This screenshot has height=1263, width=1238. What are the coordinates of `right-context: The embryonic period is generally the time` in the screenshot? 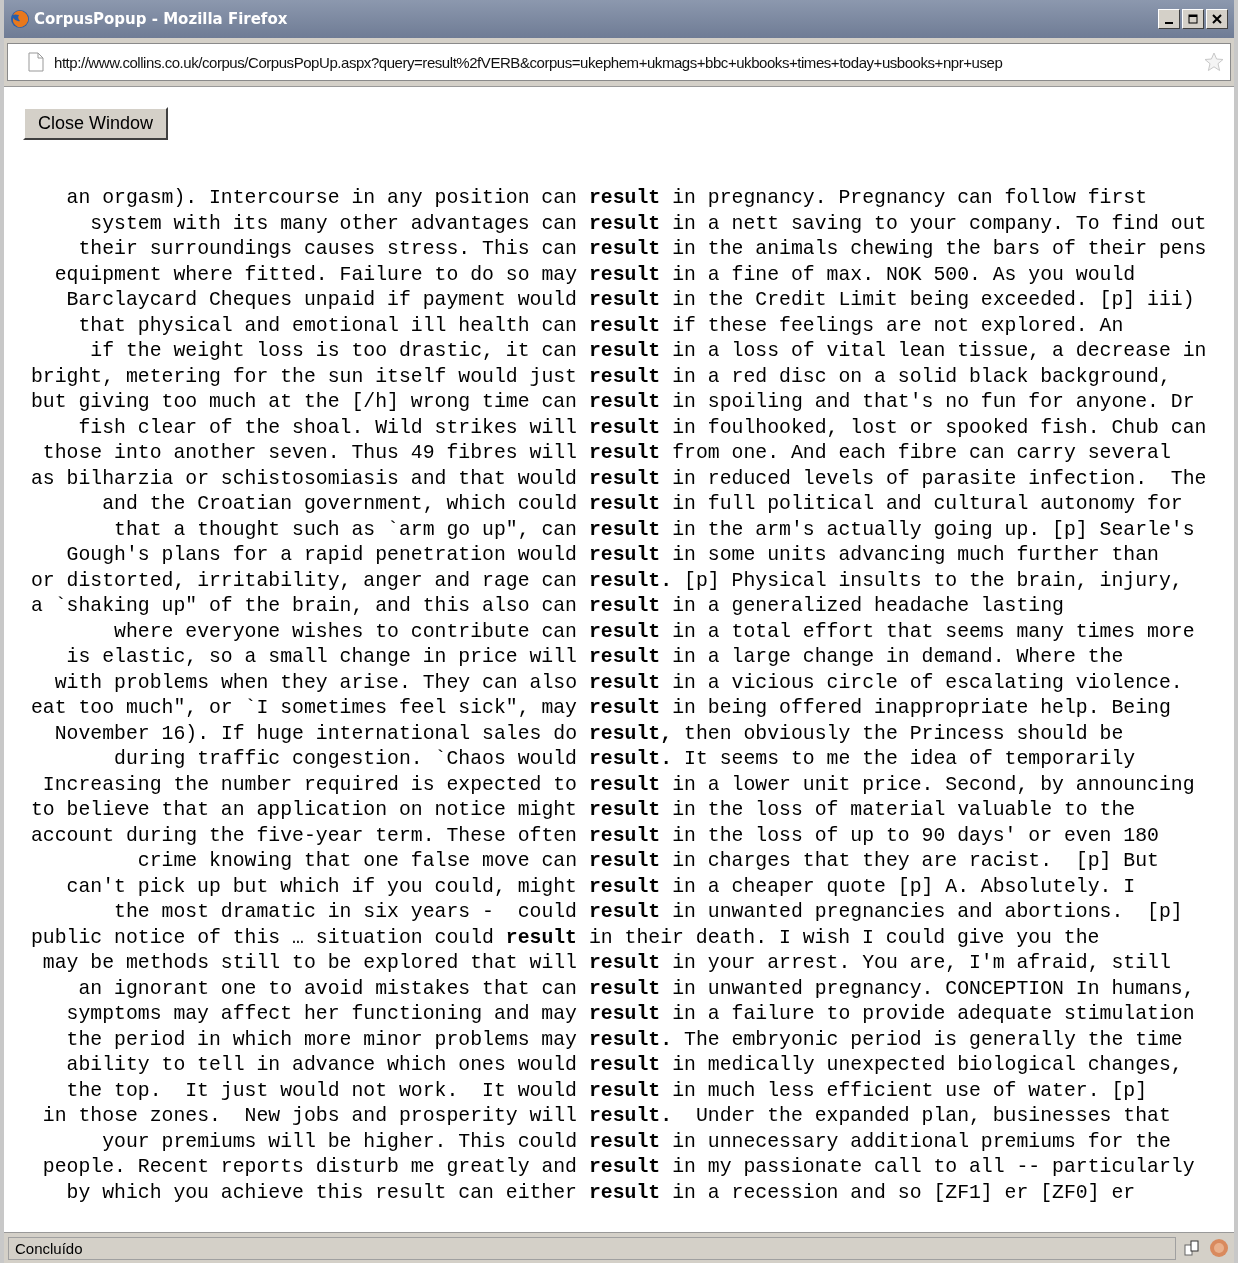 It's located at (933, 1040).